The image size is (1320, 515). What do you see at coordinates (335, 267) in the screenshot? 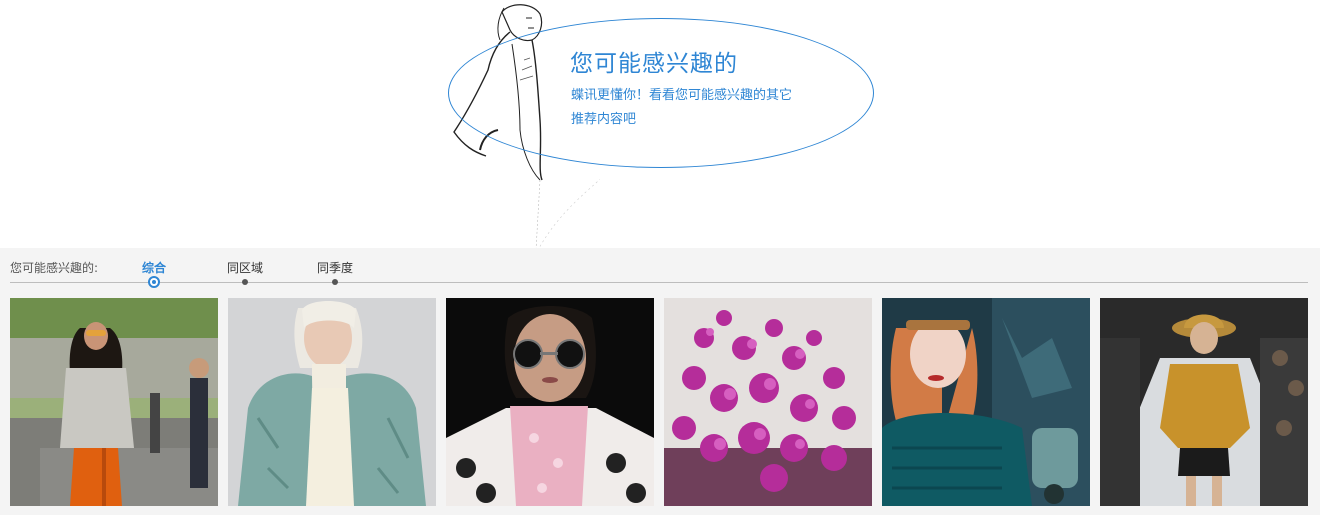
I see `tab-same-season: 同季度` at bounding box center [335, 267].